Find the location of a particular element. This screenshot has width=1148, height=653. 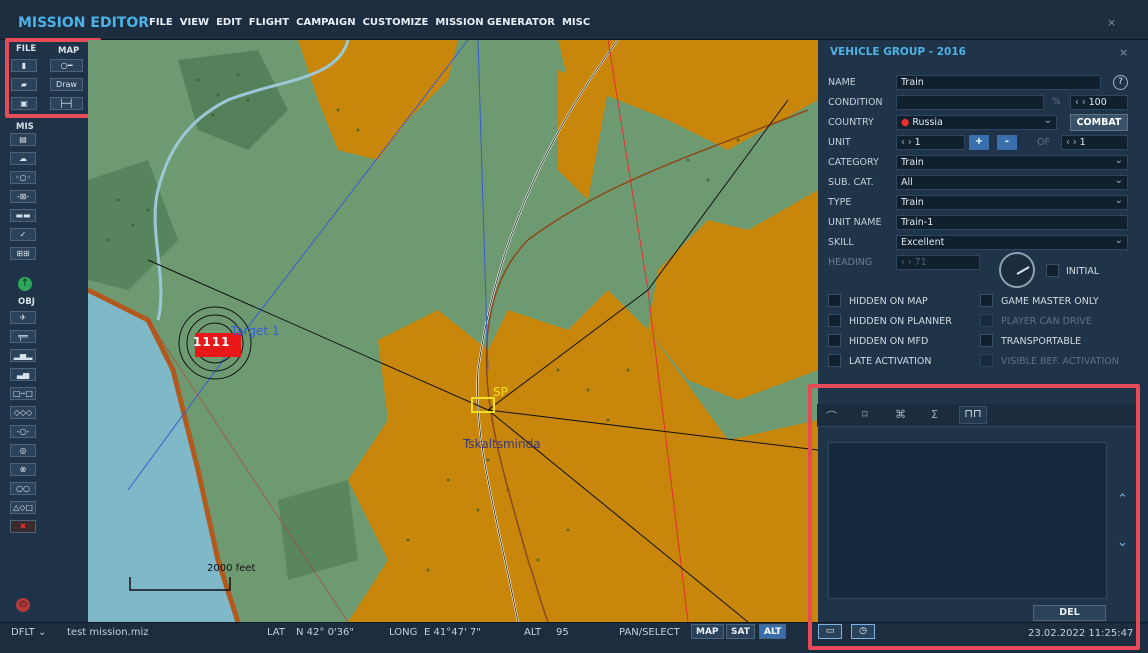

unit-name-input: Train-1 is located at coordinates (1012, 222).